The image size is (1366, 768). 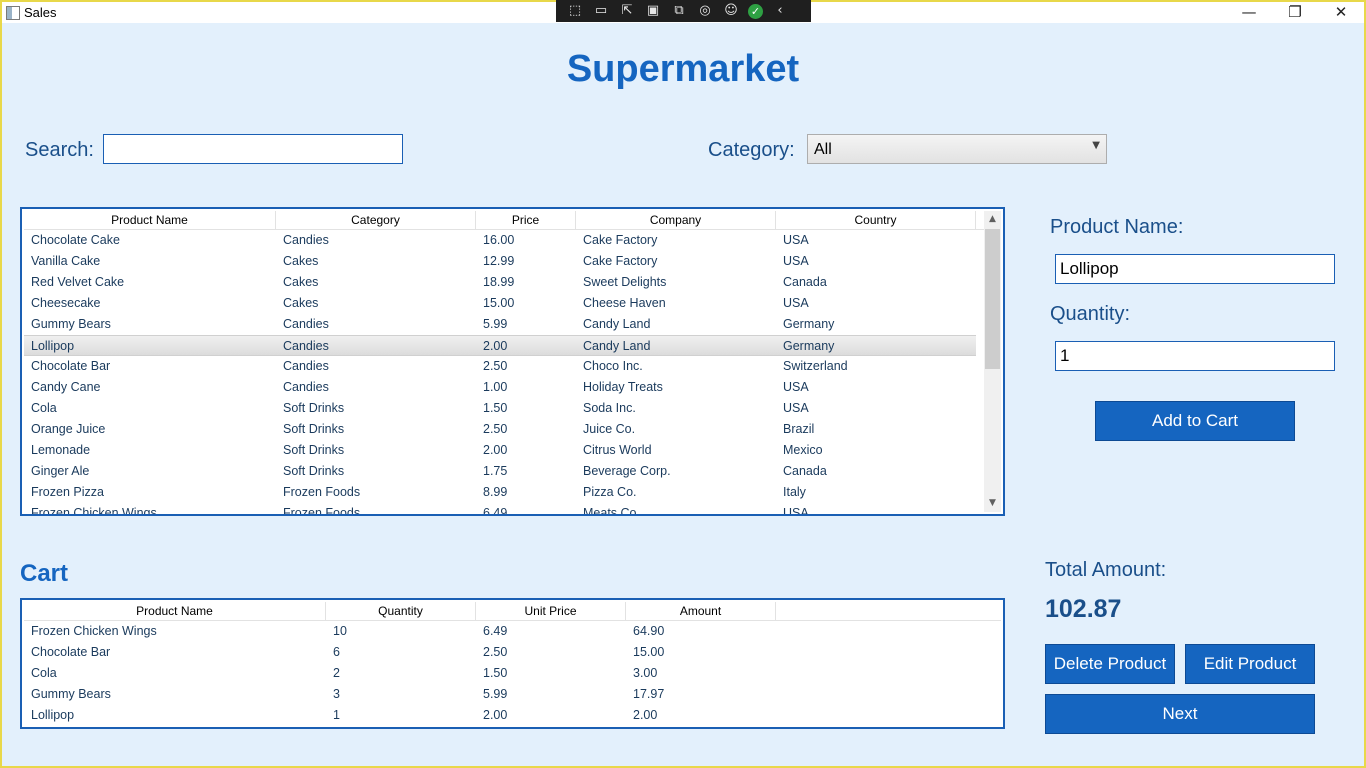 I want to click on table-row: Candy Cane Candies 1.00 Holiday Treats USA, so click(x=500, y=387).